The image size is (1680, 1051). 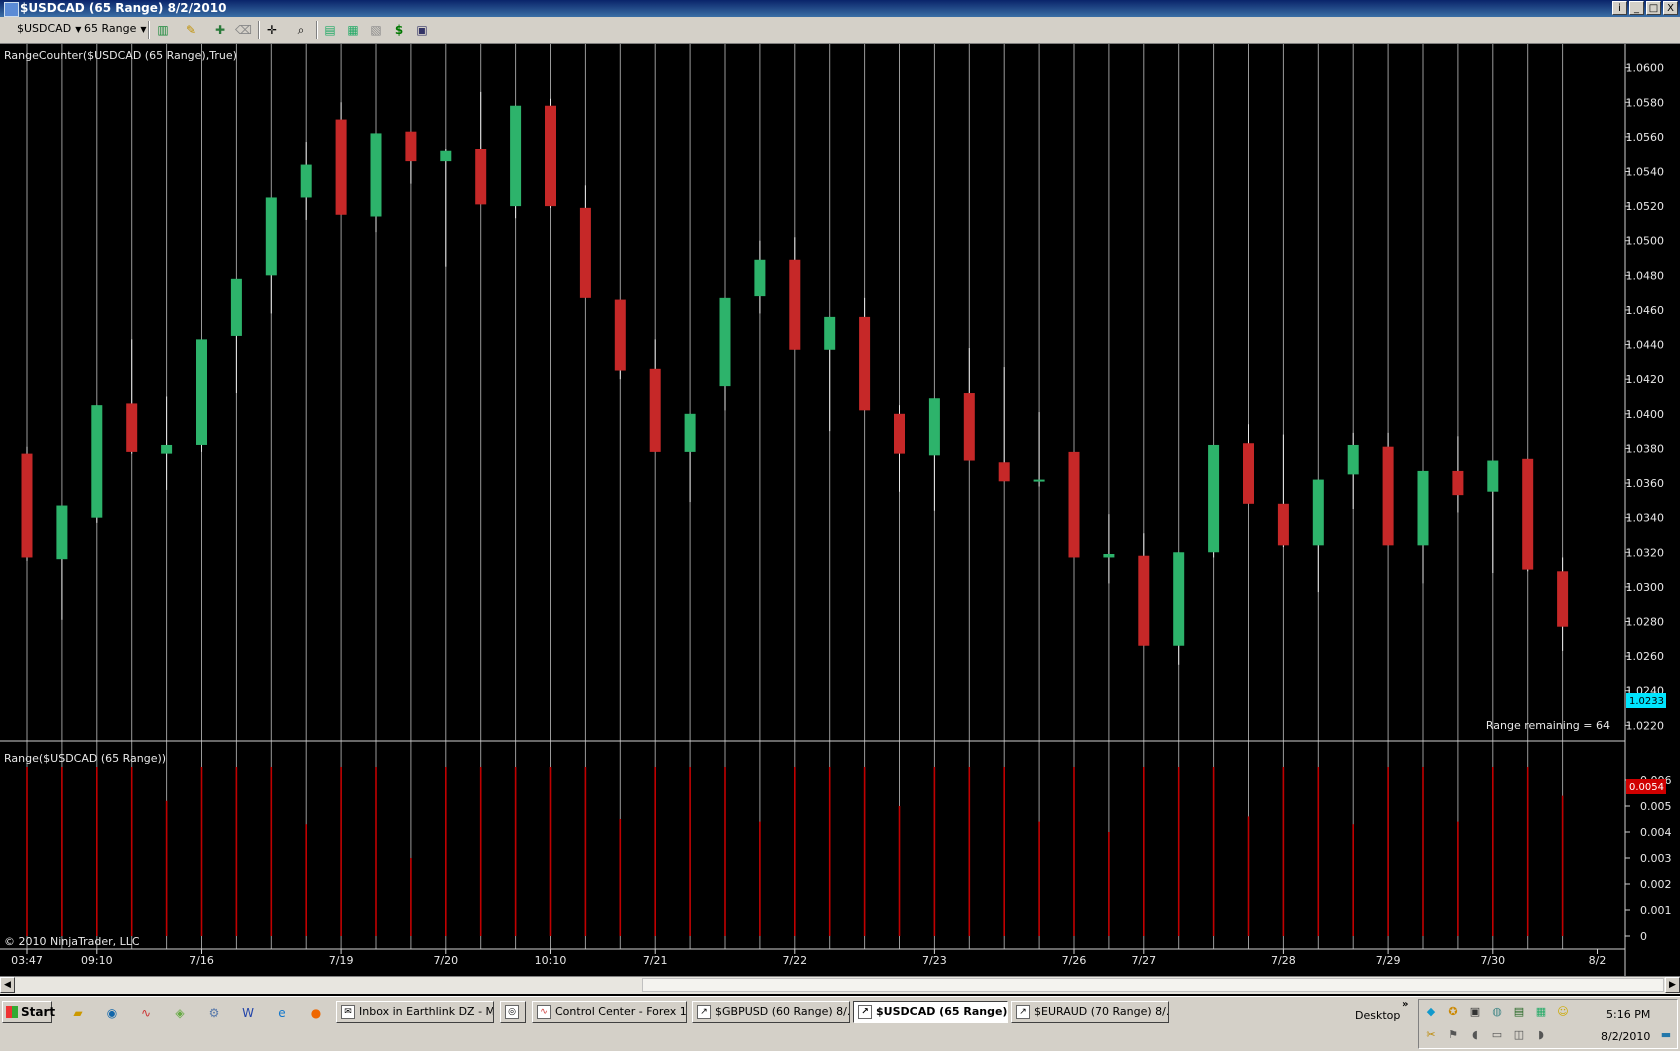 I want to click on window-title: $USDCAD (65 Range) 8/2/2010, so click(x=123, y=8).